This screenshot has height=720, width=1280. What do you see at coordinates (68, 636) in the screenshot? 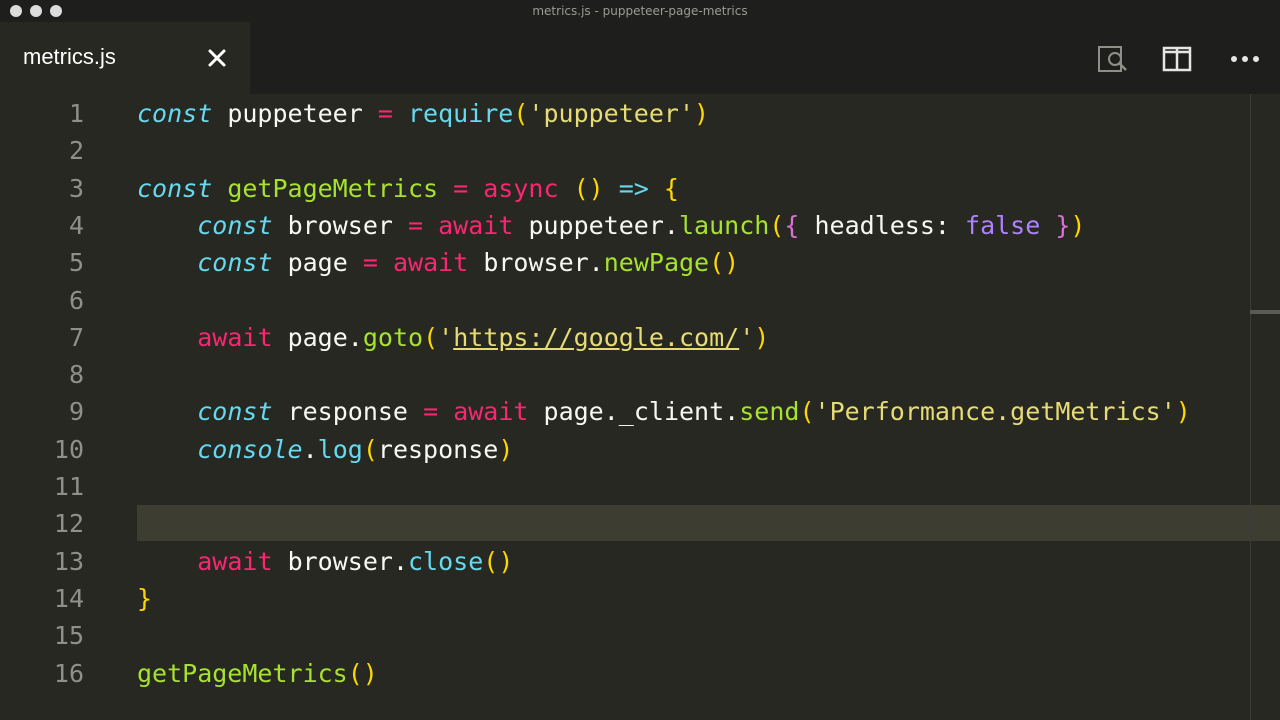
I see `line-number: 15` at bounding box center [68, 636].